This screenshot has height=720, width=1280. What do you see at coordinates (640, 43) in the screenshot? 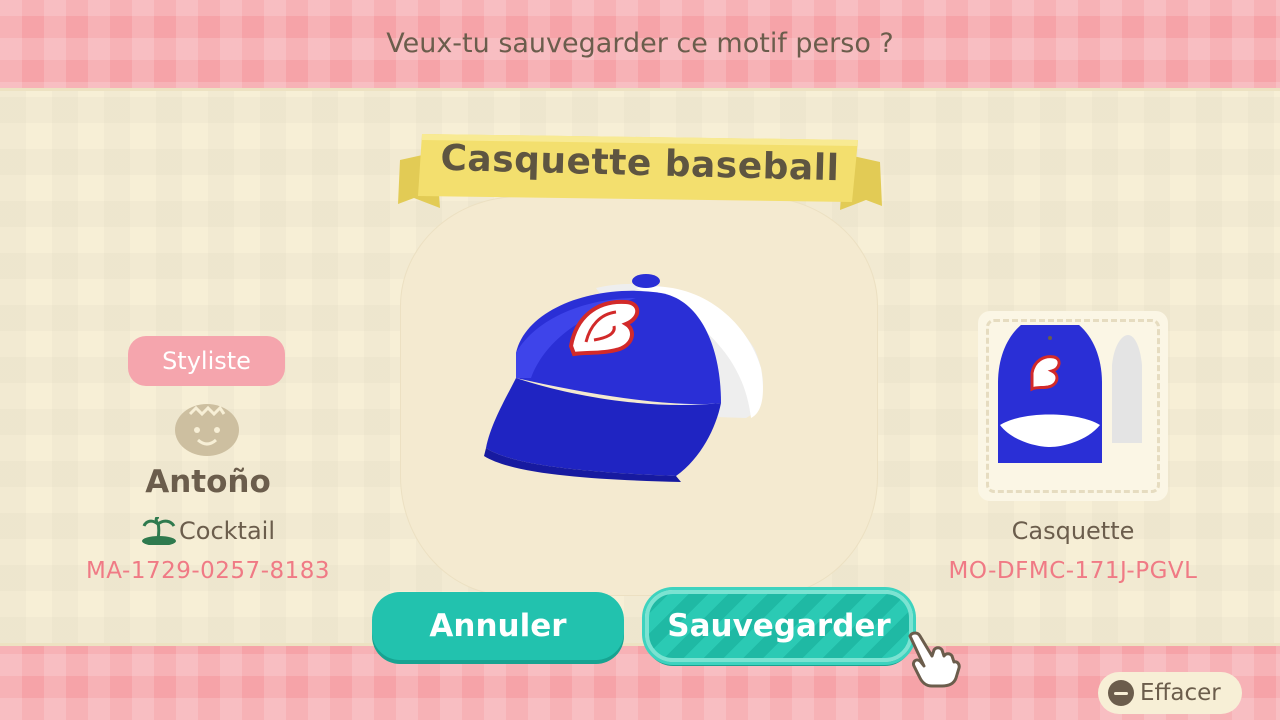
I see `dialog-question: Veux-tu sauvegarder ce motif perso ?` at bounding box center [640, 43].